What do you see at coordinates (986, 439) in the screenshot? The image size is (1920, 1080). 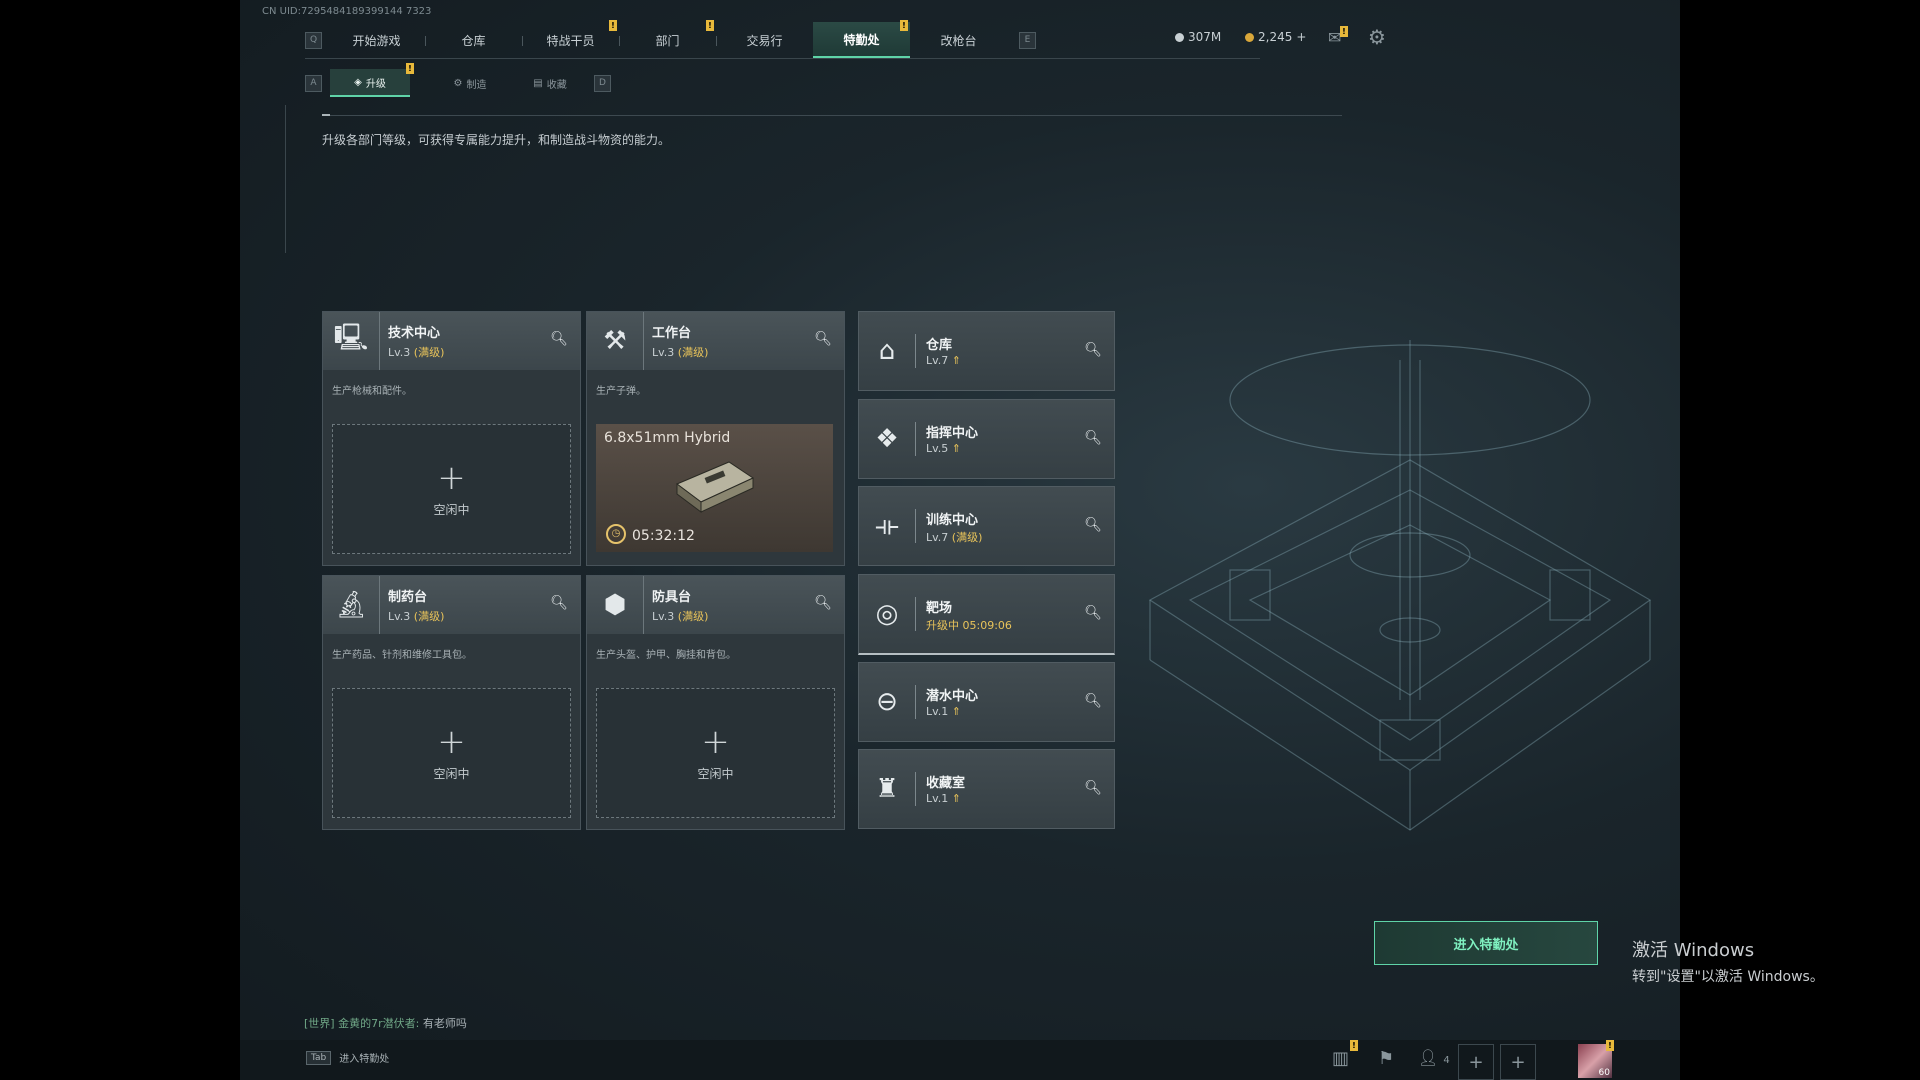 I see `dept-card-command-center: ❖ 指挥中心 Lv.5 ⇑ 🔍︎` at bounding box center [986, 439].